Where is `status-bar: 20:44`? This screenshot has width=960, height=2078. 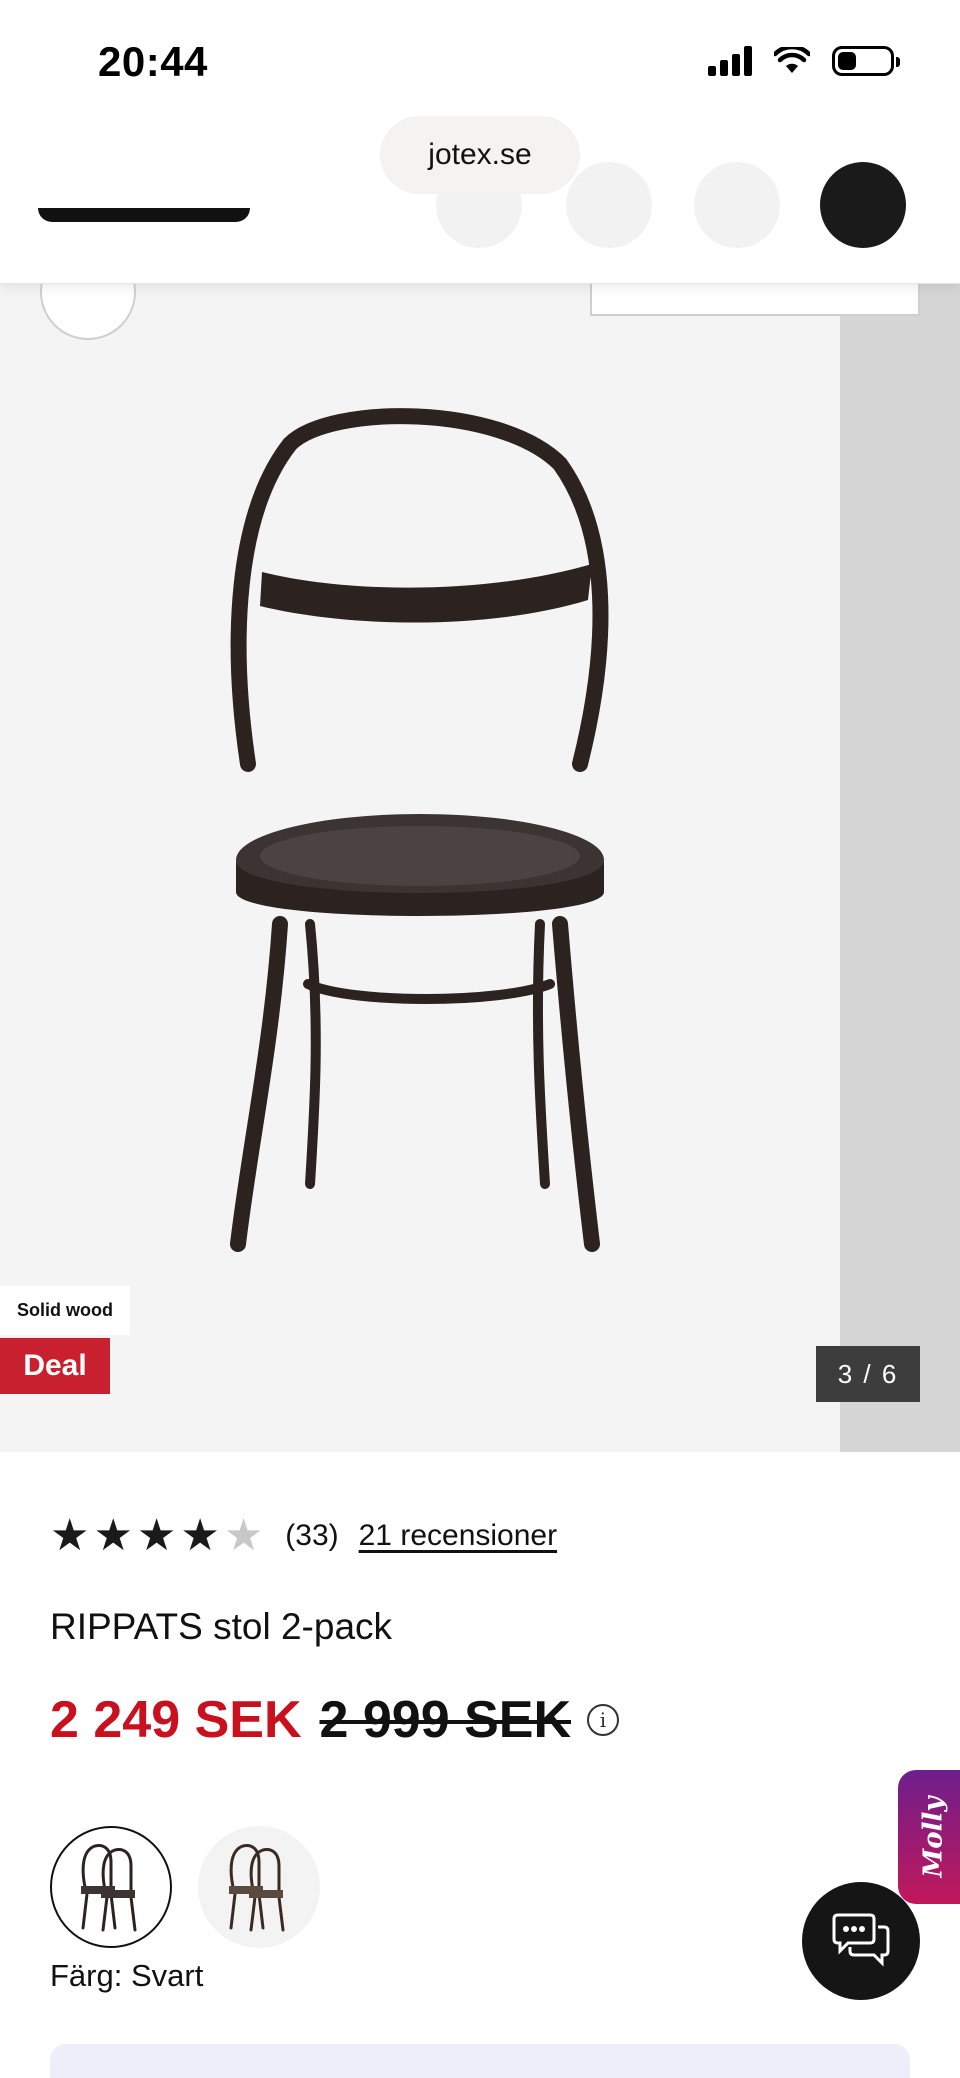
status-bar: 20:44 is located at coordinates (480, 60).